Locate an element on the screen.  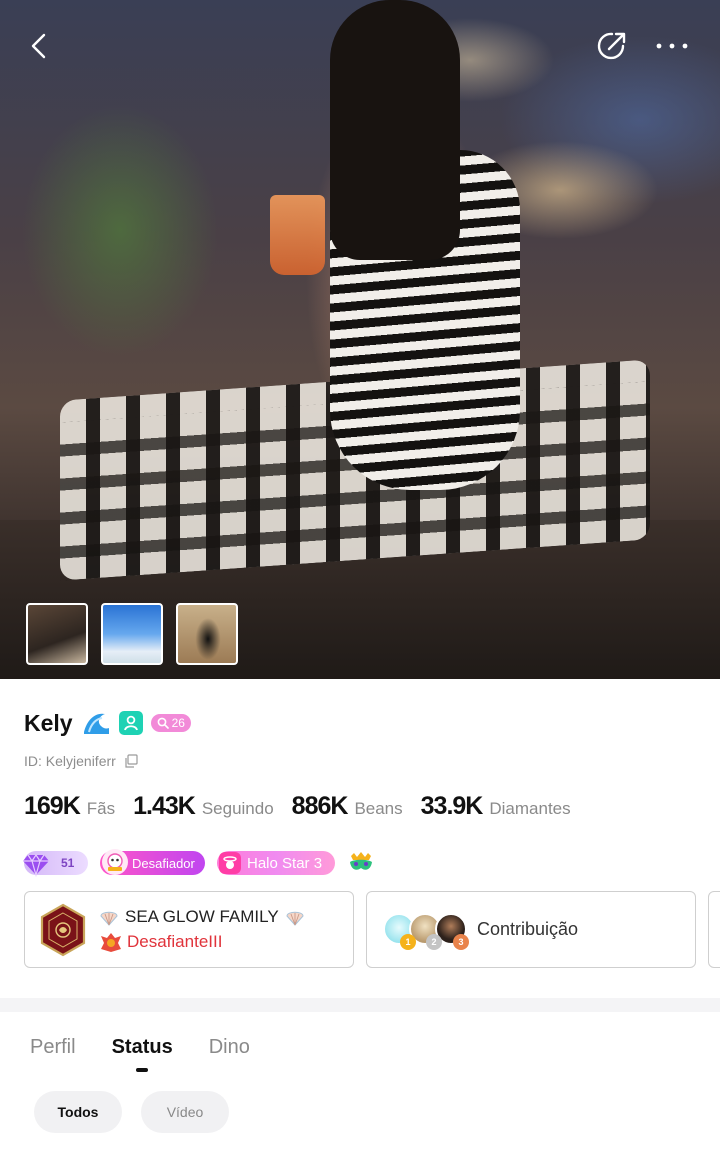
profile-id: ID: Kelyjeniferr is located at coordinates (70, 761).